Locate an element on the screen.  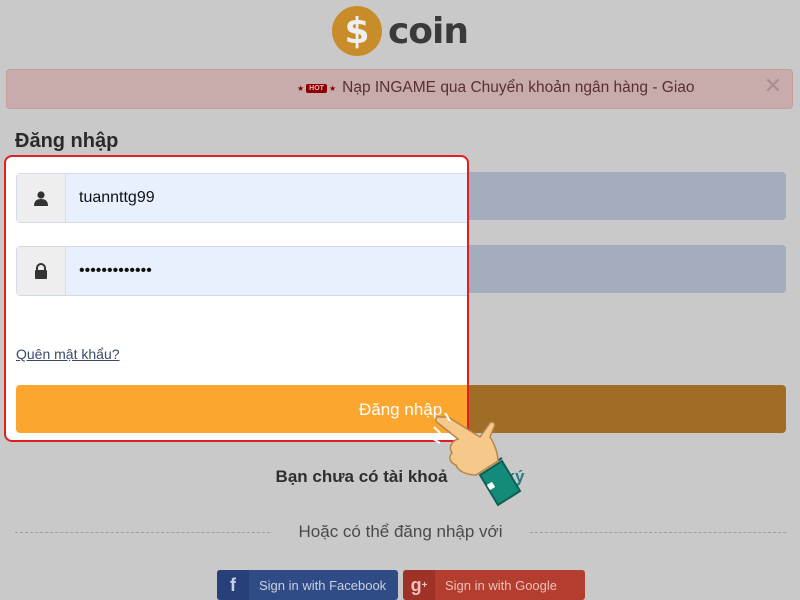
password-input is located at coordinates (269, 271).